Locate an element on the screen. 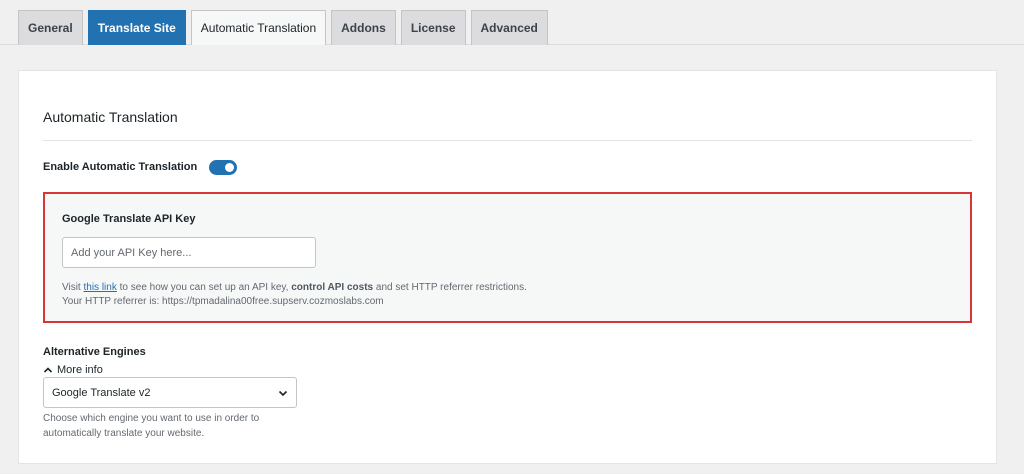 Image resolution: width=1024 pixels, height=474 pixels. tab-advanced: Advanced is located at coordinates (509, 27).